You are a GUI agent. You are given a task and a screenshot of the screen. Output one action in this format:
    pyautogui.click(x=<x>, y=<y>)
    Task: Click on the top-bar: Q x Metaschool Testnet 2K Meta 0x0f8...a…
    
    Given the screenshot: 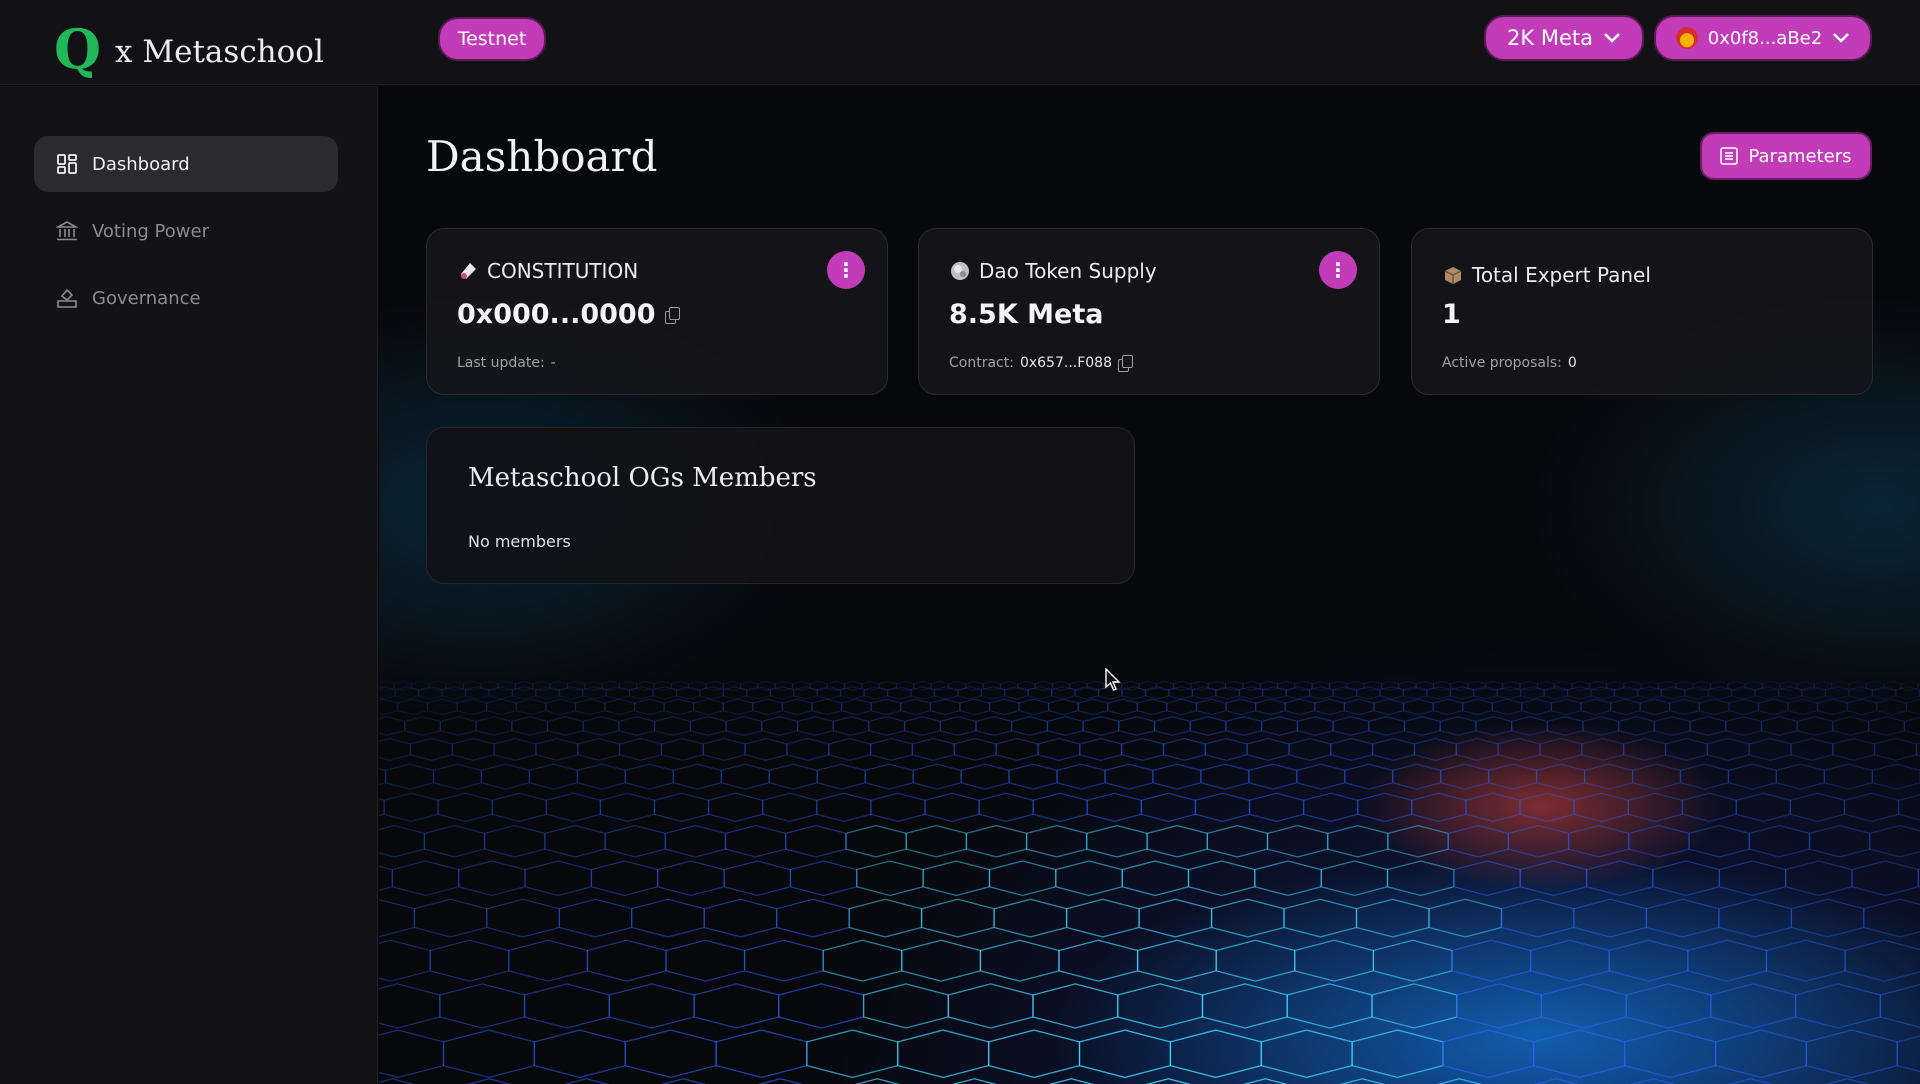 What is the action you would take?
    pyautogui.click(x=960, y=42)
    